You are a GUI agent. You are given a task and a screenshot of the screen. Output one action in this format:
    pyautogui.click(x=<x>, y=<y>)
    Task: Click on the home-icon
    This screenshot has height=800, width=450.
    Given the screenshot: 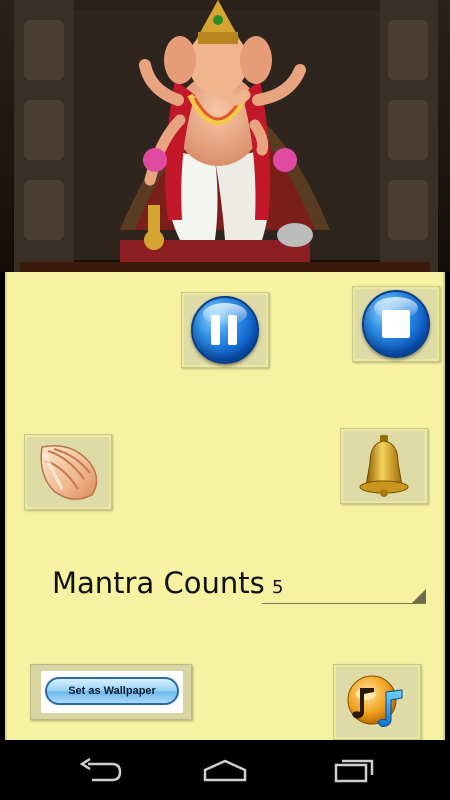 What is the action you would take?
    pyautogui.click(x=225, y=770)
    